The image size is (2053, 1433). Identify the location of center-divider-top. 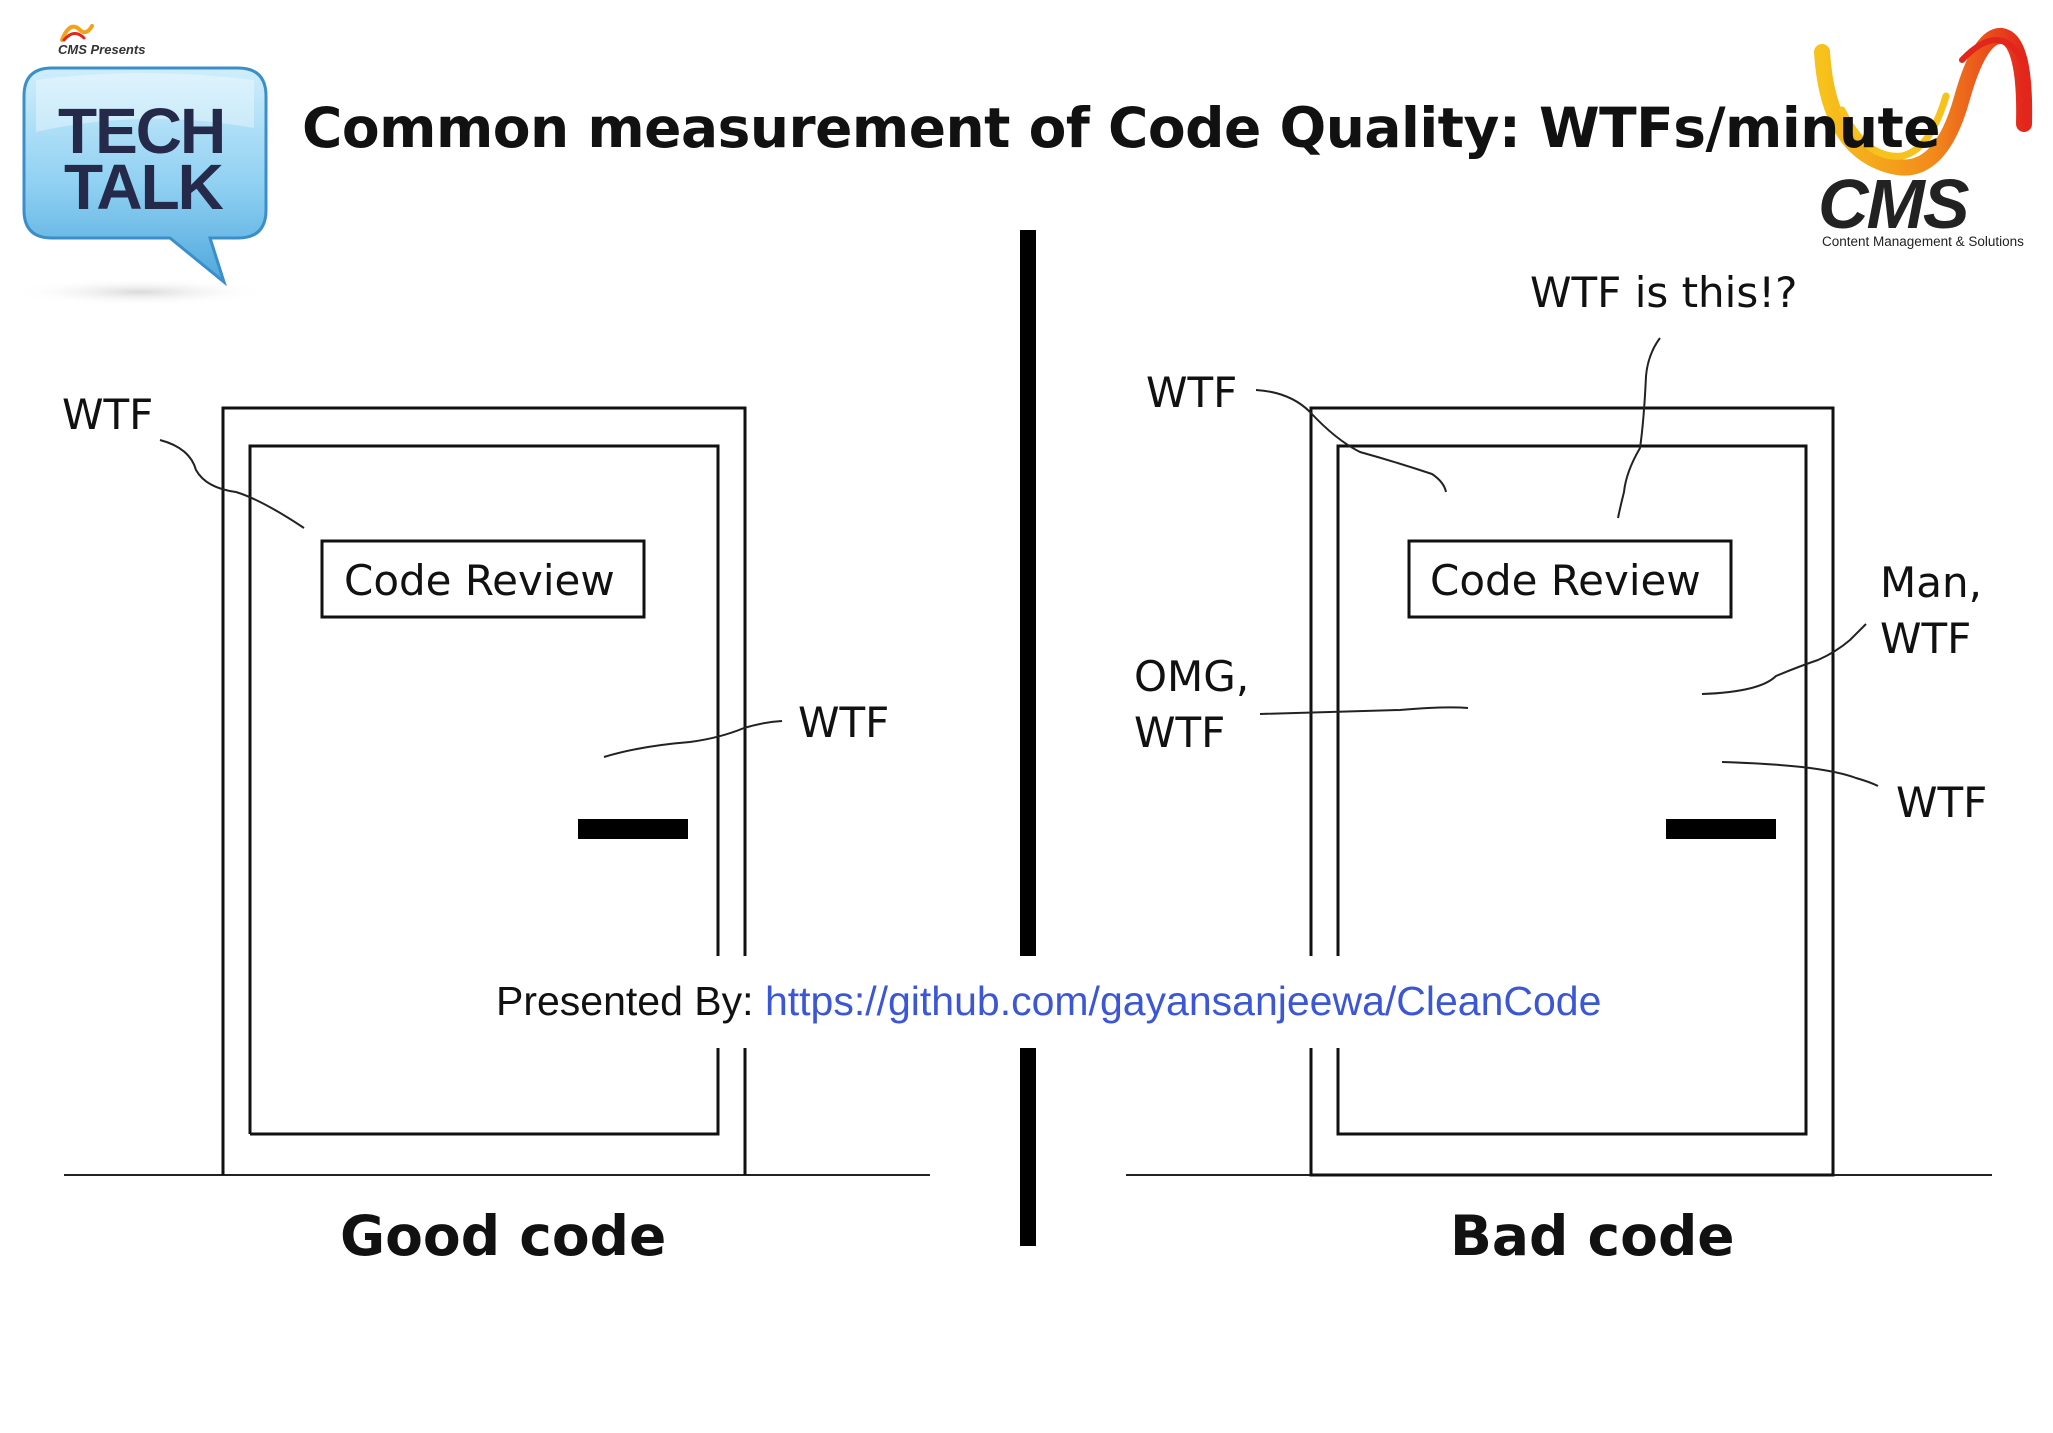
(1028, 593).